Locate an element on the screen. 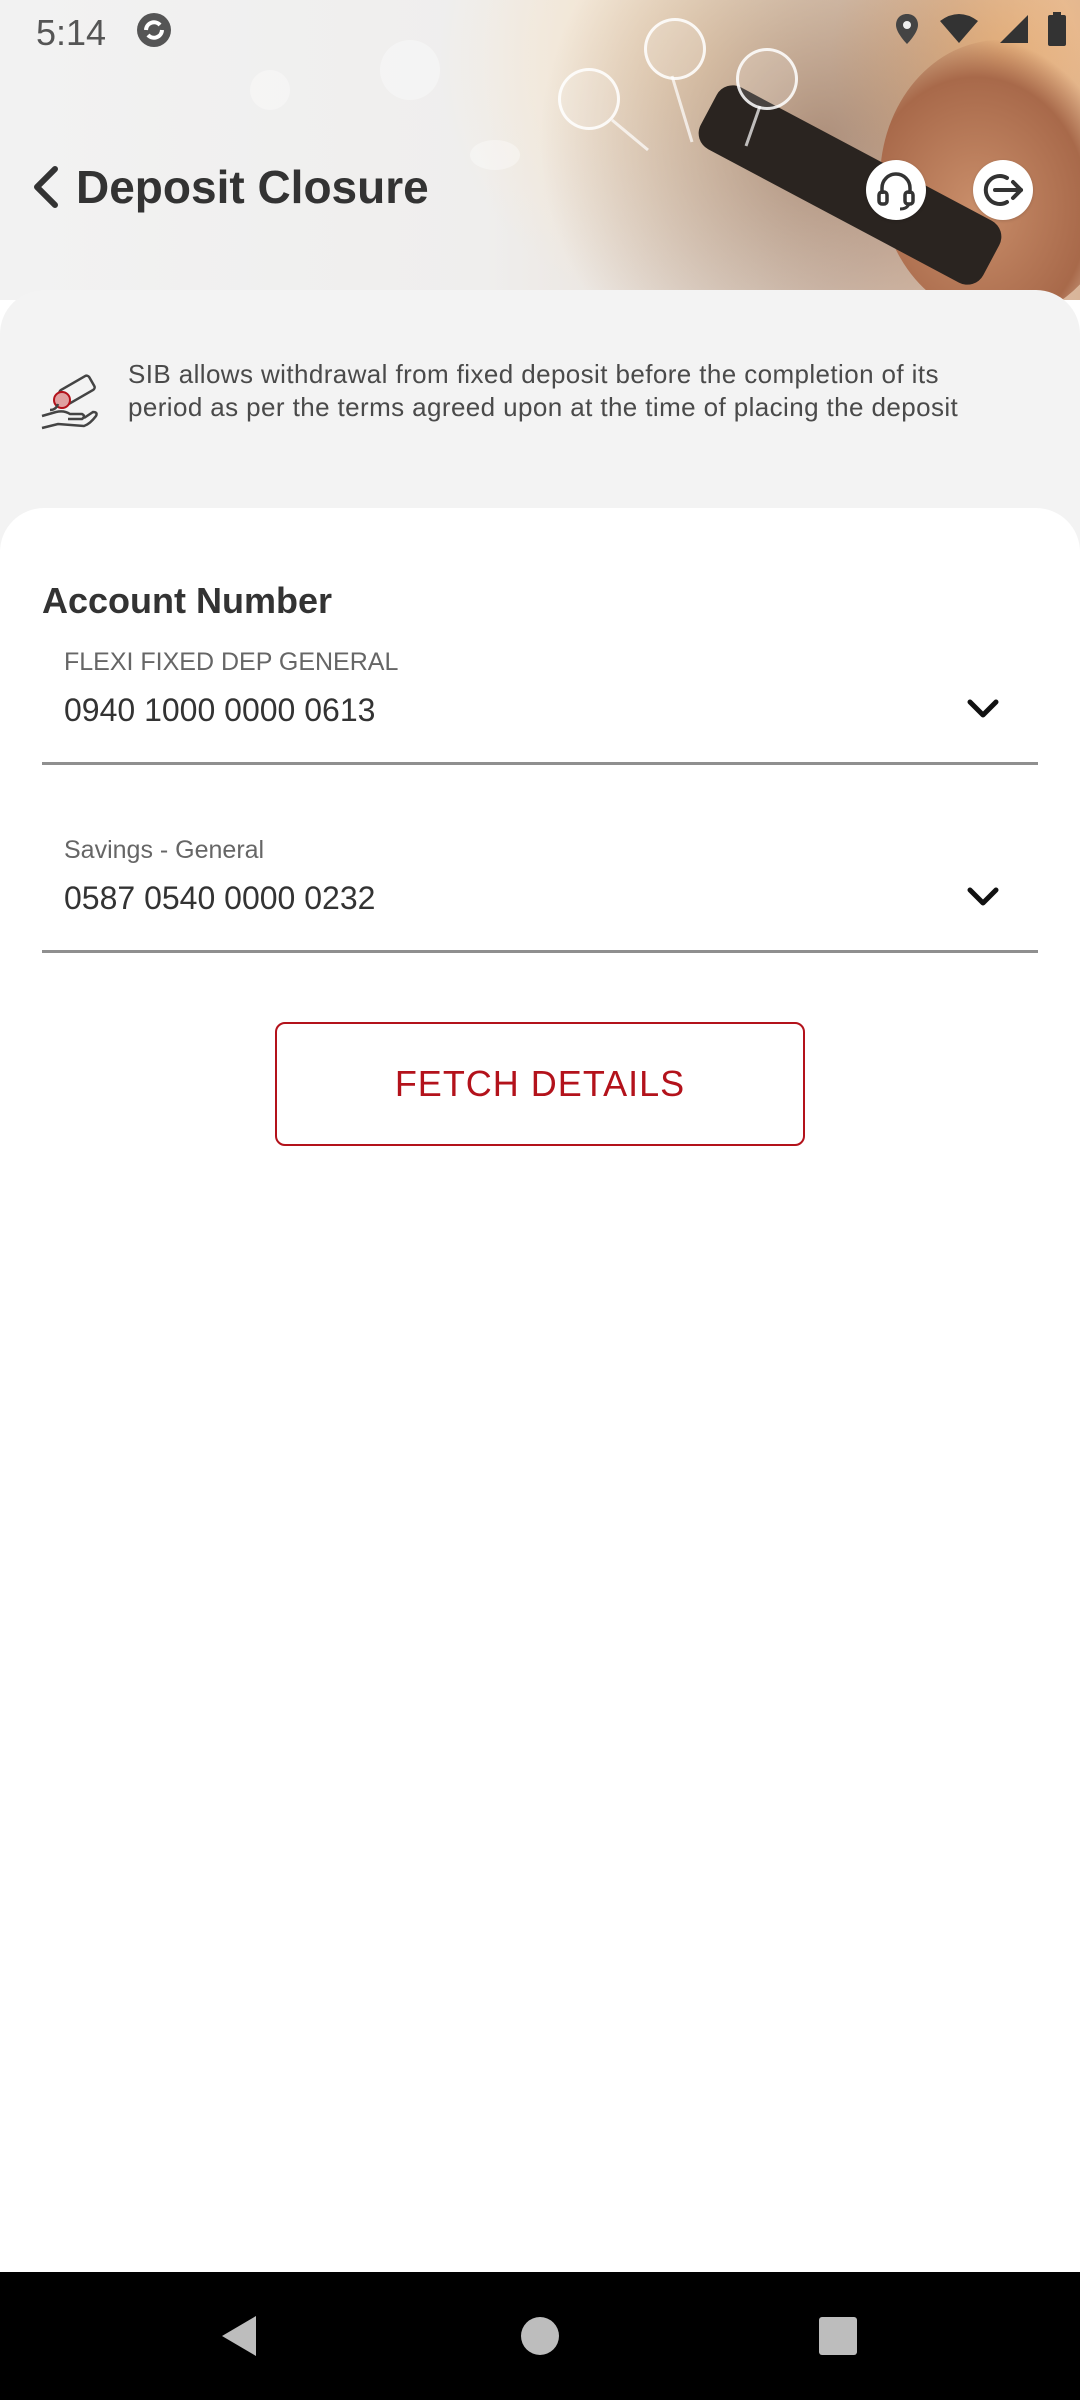 The height and width of the screenshot is (2400, 1080). fetch-details-button: FETCH DETAILS is located at coordinates (540, 1084).